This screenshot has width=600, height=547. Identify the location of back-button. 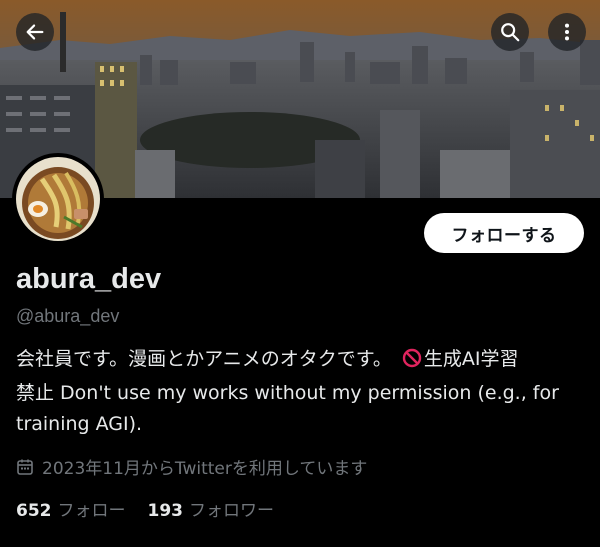
(35, 32).